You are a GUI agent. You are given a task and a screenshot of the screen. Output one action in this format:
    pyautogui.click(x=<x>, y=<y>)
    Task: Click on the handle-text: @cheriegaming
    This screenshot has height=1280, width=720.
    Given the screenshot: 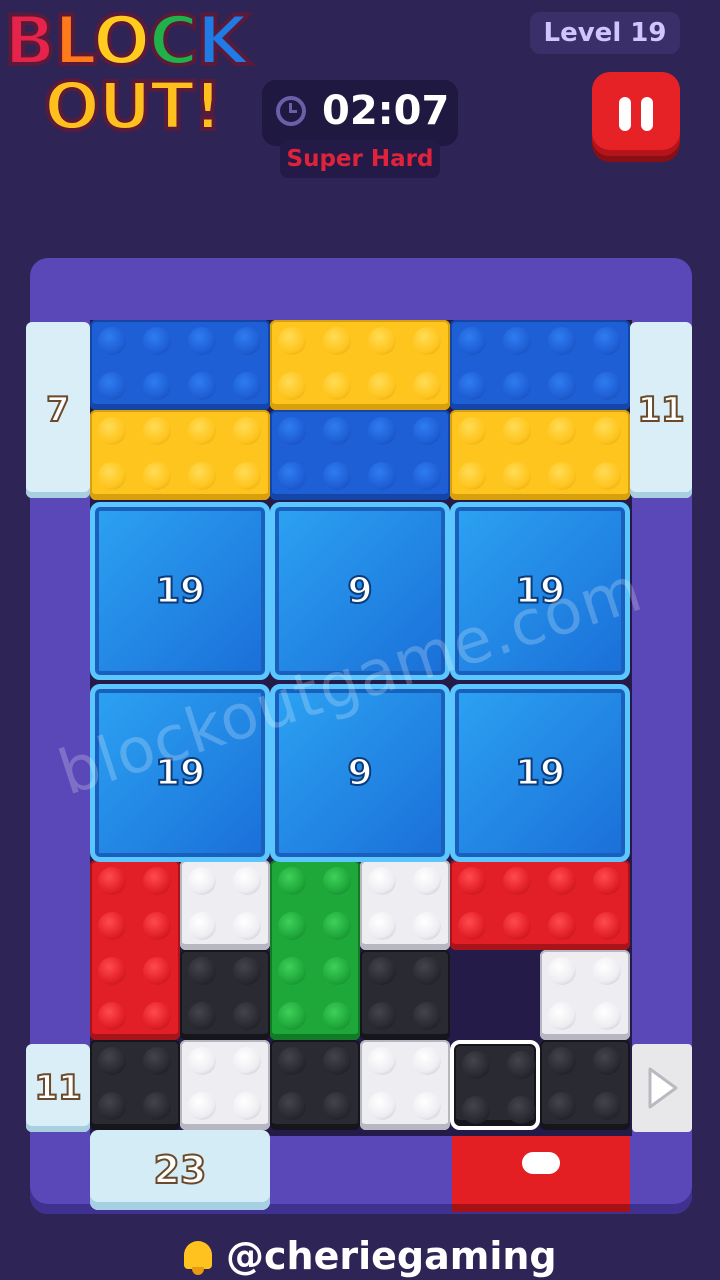 What is the action you would take?
    pyautogui.click(x=391, y=1256)
    